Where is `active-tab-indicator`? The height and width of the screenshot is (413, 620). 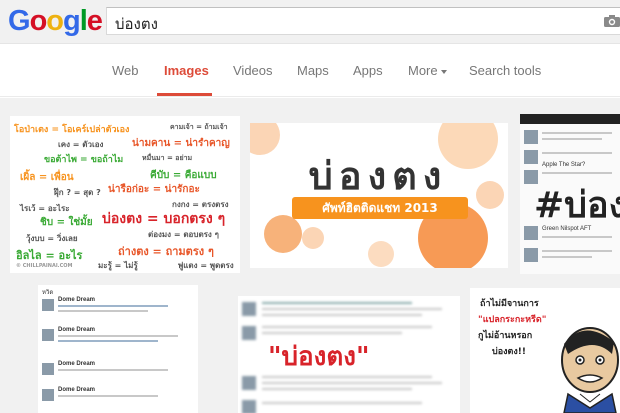
active-tab-indicator is located at coordinates (184, 94).